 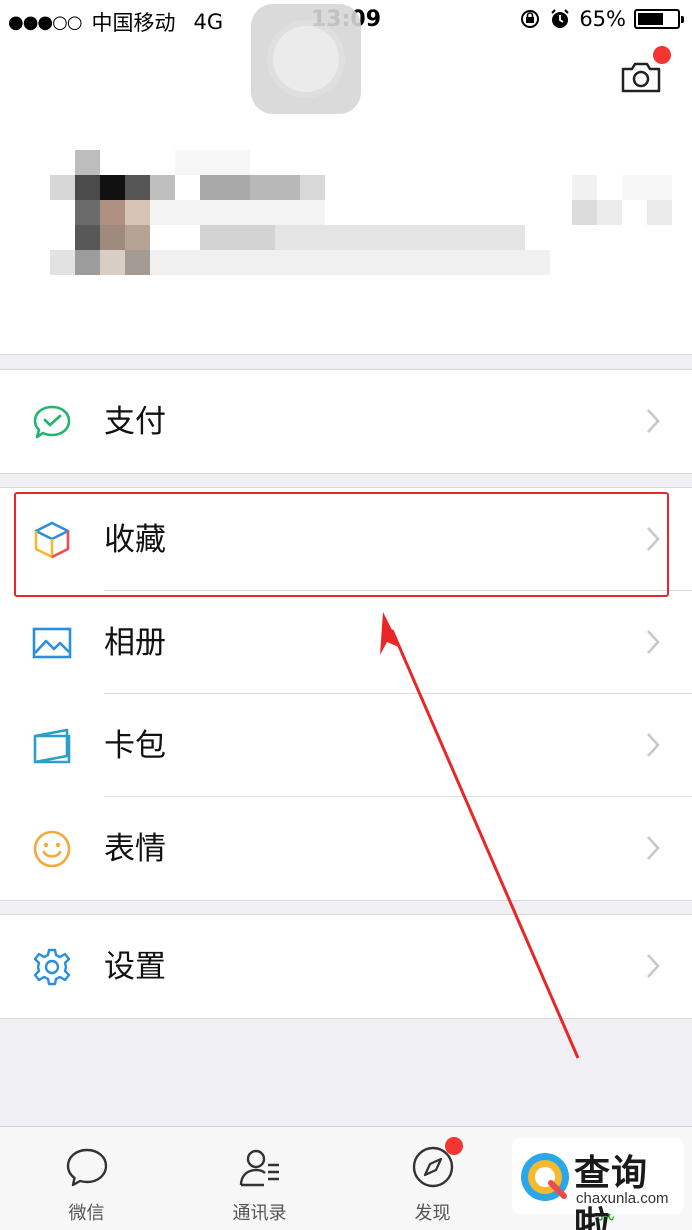 I want to click on rotation-lock-icon, so click(x=530, y=19).